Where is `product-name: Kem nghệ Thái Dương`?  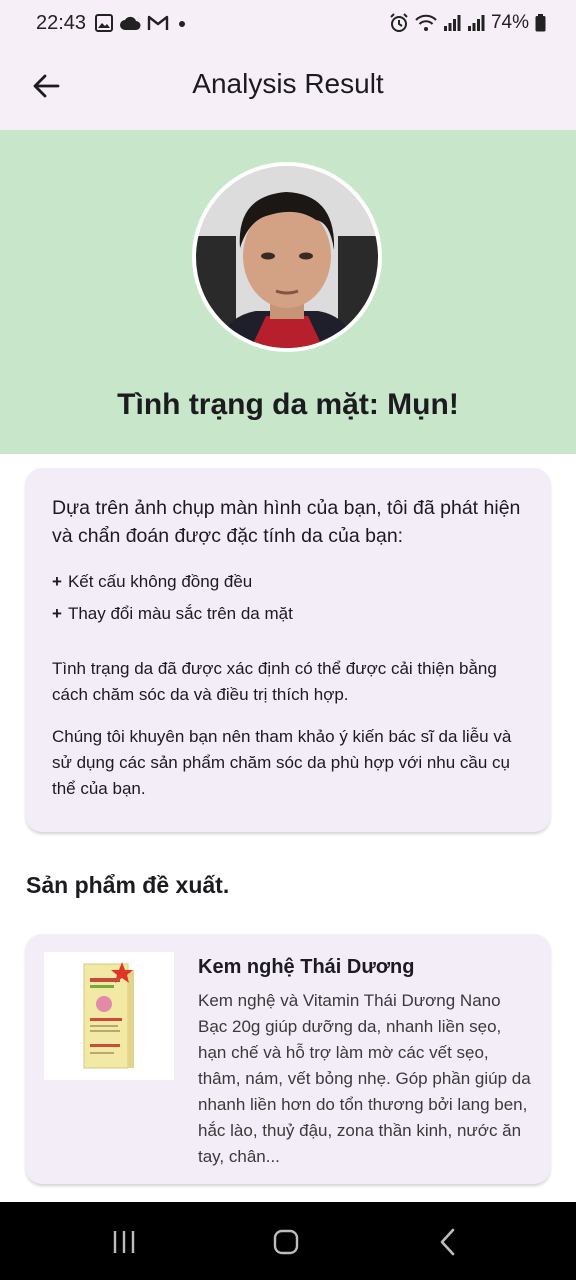
product-name: Kem nghệ Thái Dương is located at coordinates (306, 967).